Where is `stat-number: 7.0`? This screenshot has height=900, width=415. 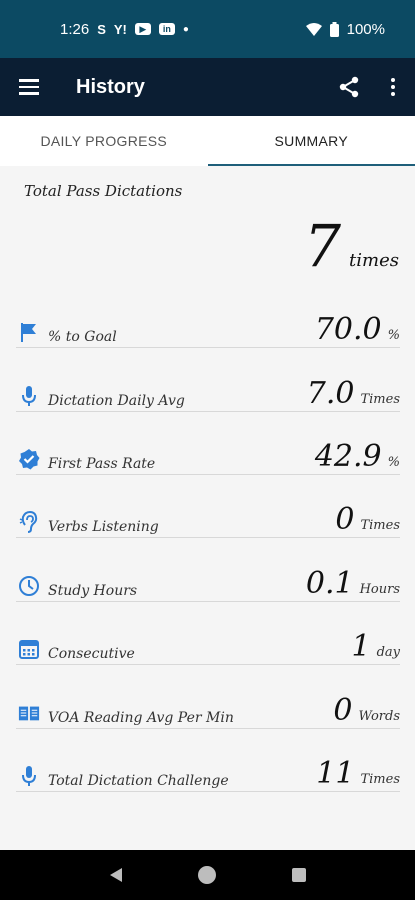 stat-number: 7.0 is located at coordinates (330, 393).